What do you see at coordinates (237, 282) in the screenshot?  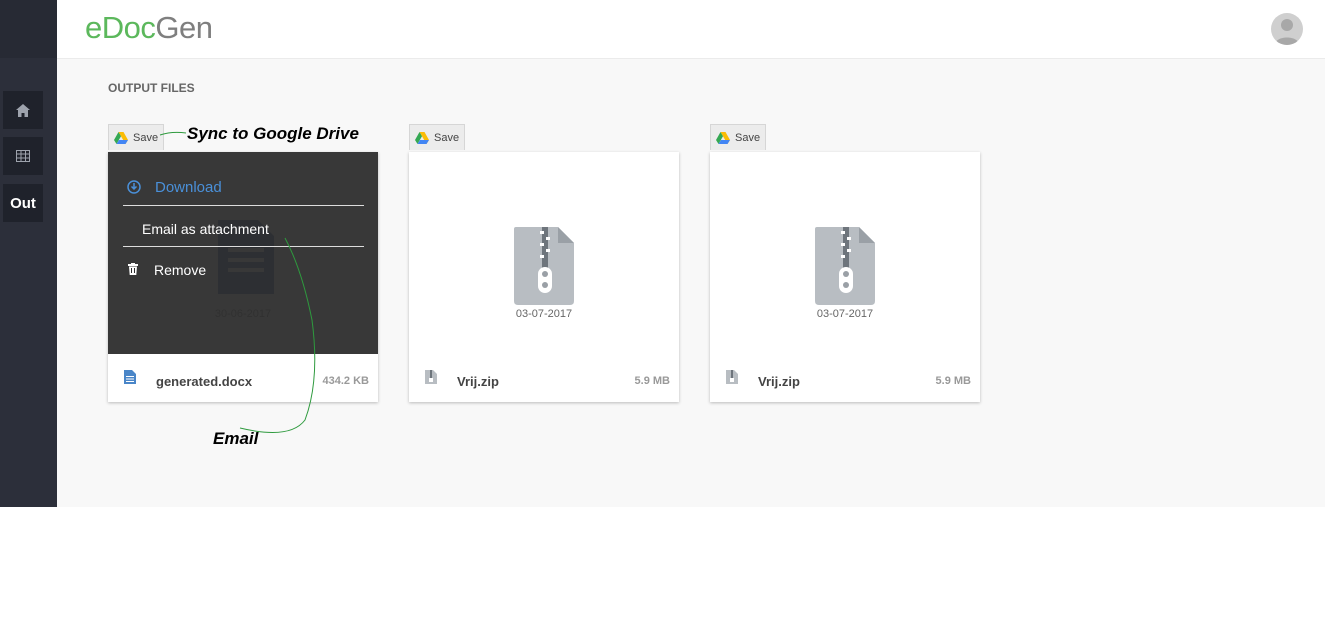 I see `annotation-lines` at bounding box center [237, 282].